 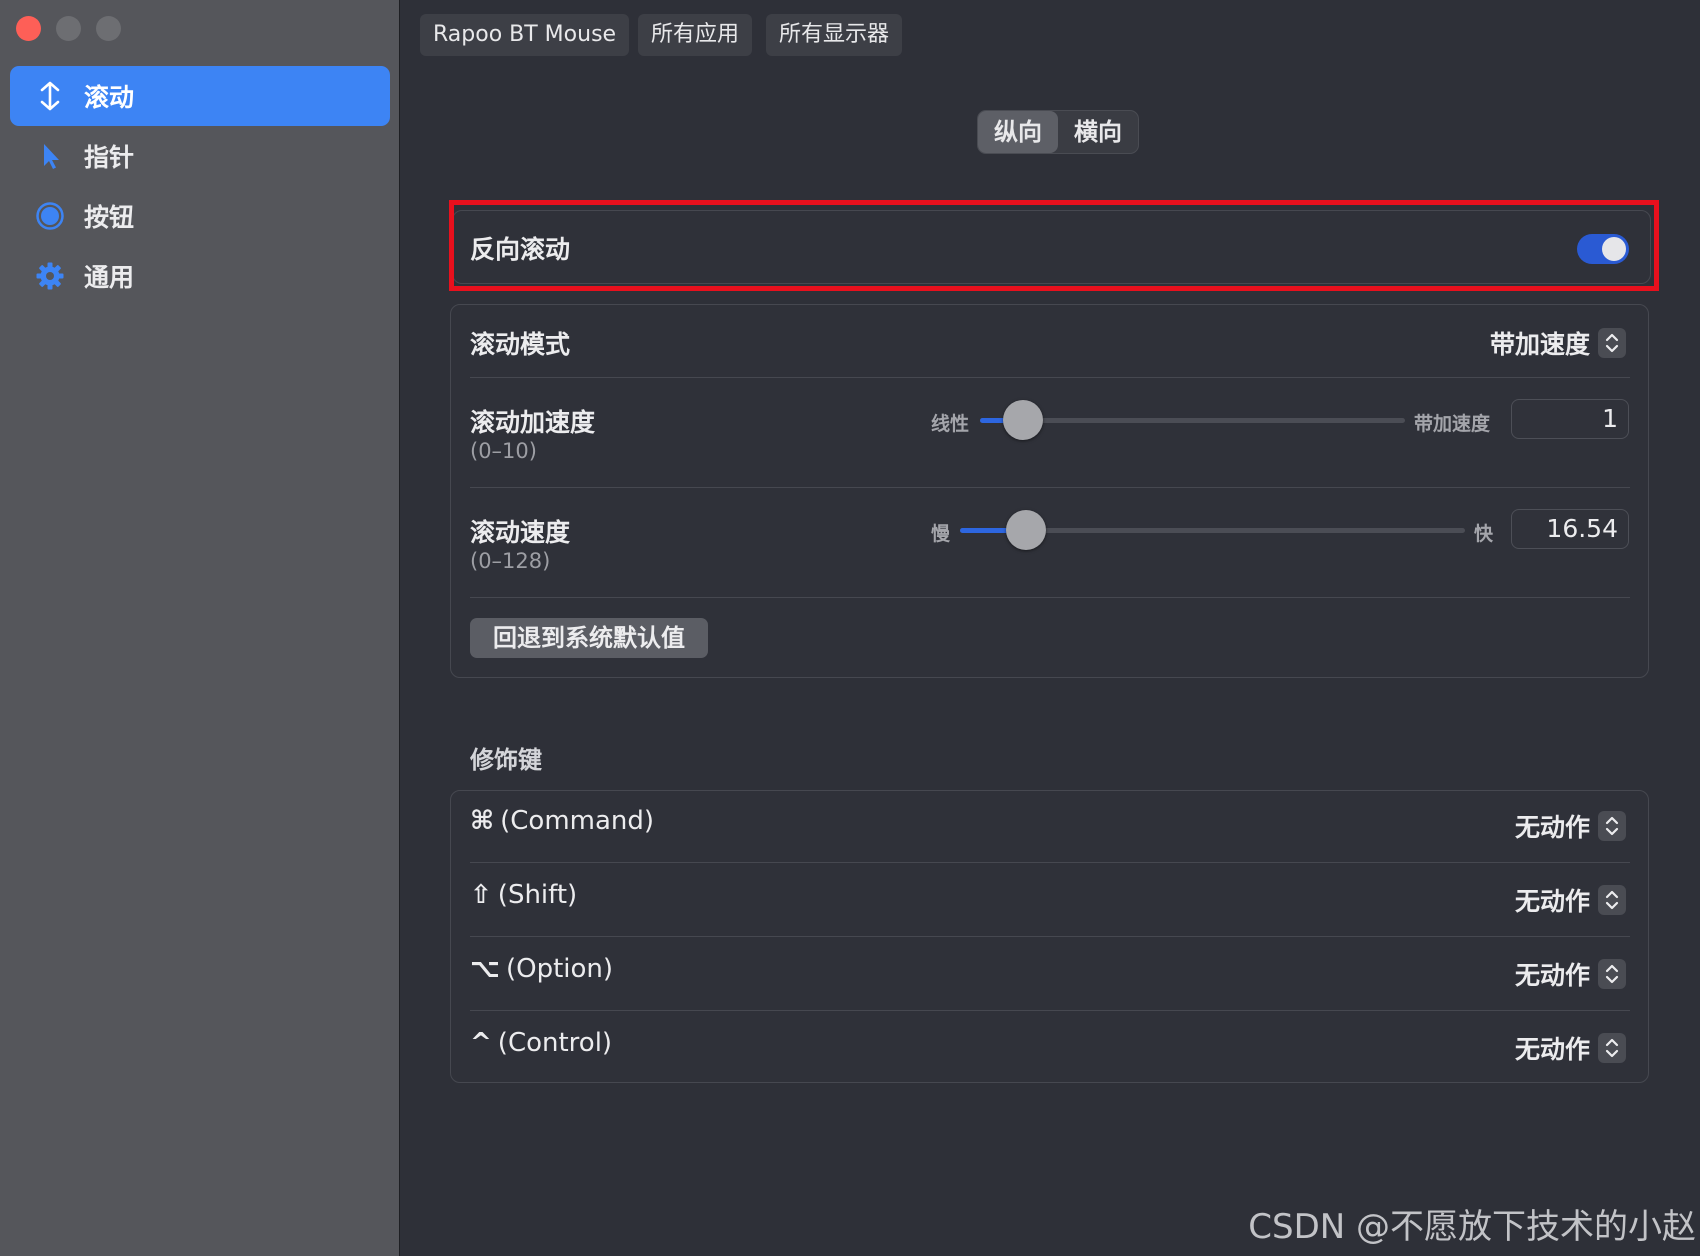 I want to click on sidebar-item-label: 滚动, so click(x=109, y=97).